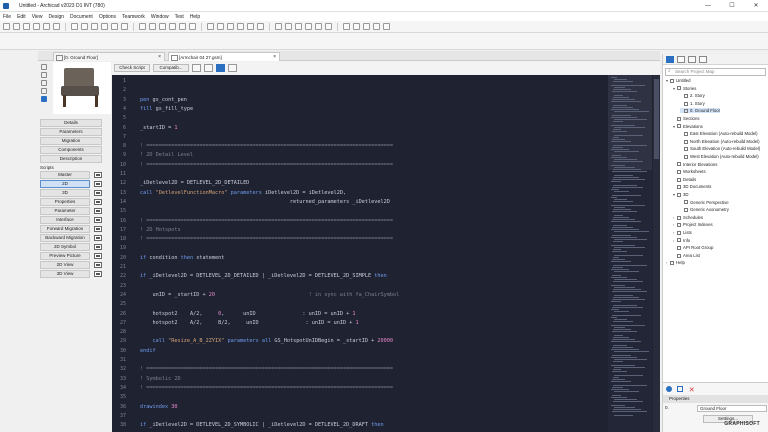  Describe the element at coordinates (160, 17) in the screenshot. I see `menu-window: Window` at that location.